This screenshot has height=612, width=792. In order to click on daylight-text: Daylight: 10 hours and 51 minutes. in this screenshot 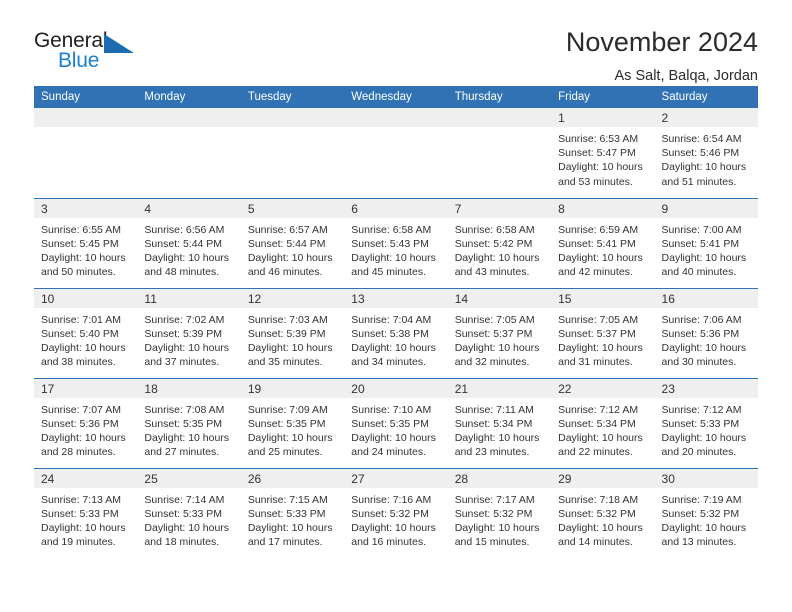, I will do `click(704, 174)`.